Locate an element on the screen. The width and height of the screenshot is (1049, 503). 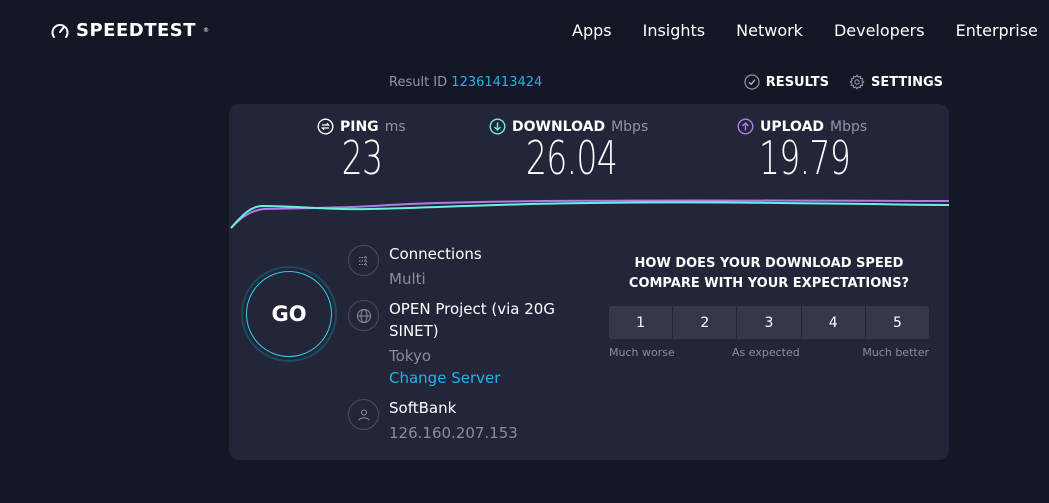
download-graph-line is located at coordinates (589, 215).